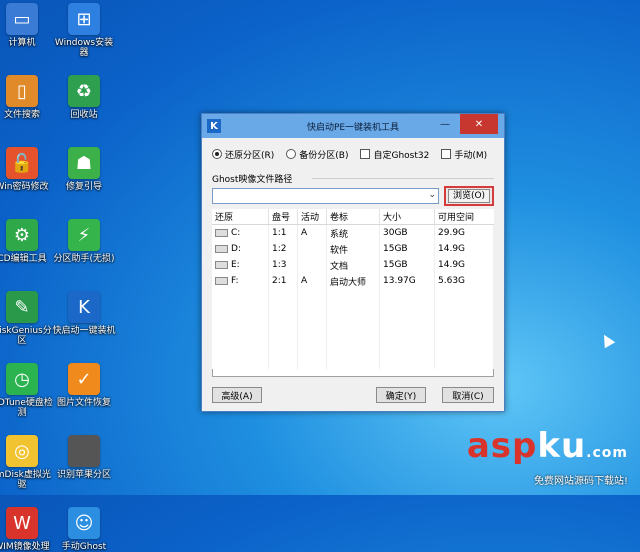 Image resolution: width=640 pixels, height=552 pixels. I want to click on col-active: 活动, so click(312, 217).